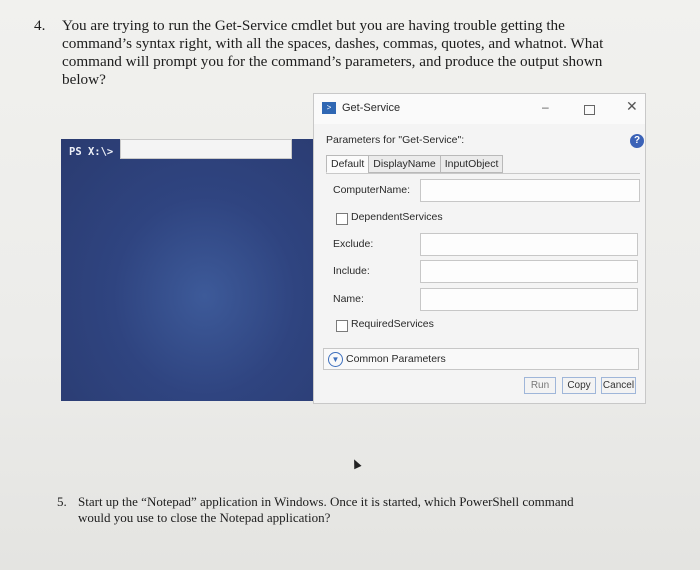 The image size is (700, 570). Describe the element at coordinates (356, 463) in the screenshot. I see `mouse-cursor-icon` at that location.